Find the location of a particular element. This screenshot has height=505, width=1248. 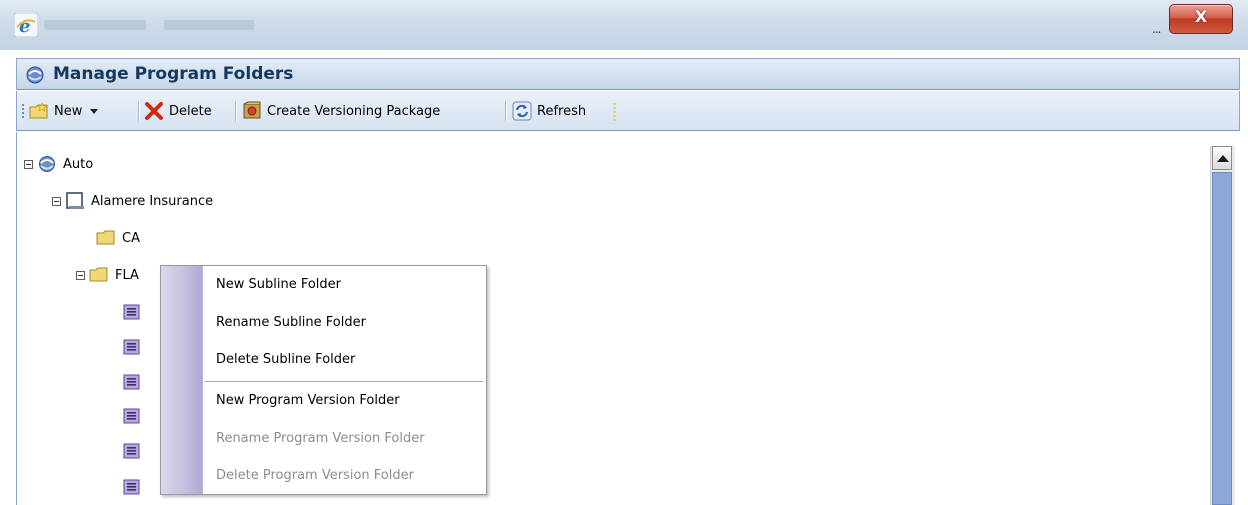

internet-explorer-icon: e is located at coordinates (26, 25).